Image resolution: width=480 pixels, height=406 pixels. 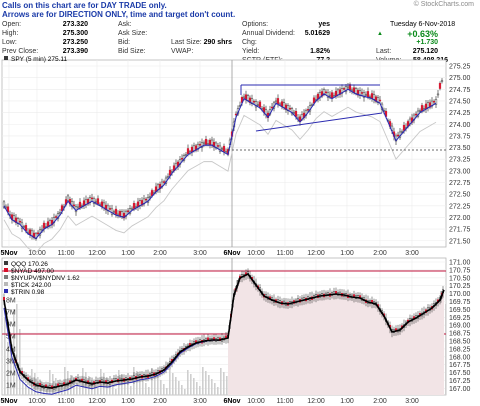 I want to click on indicator-y-tick-label: 169.00, so click(x=460, y=326).